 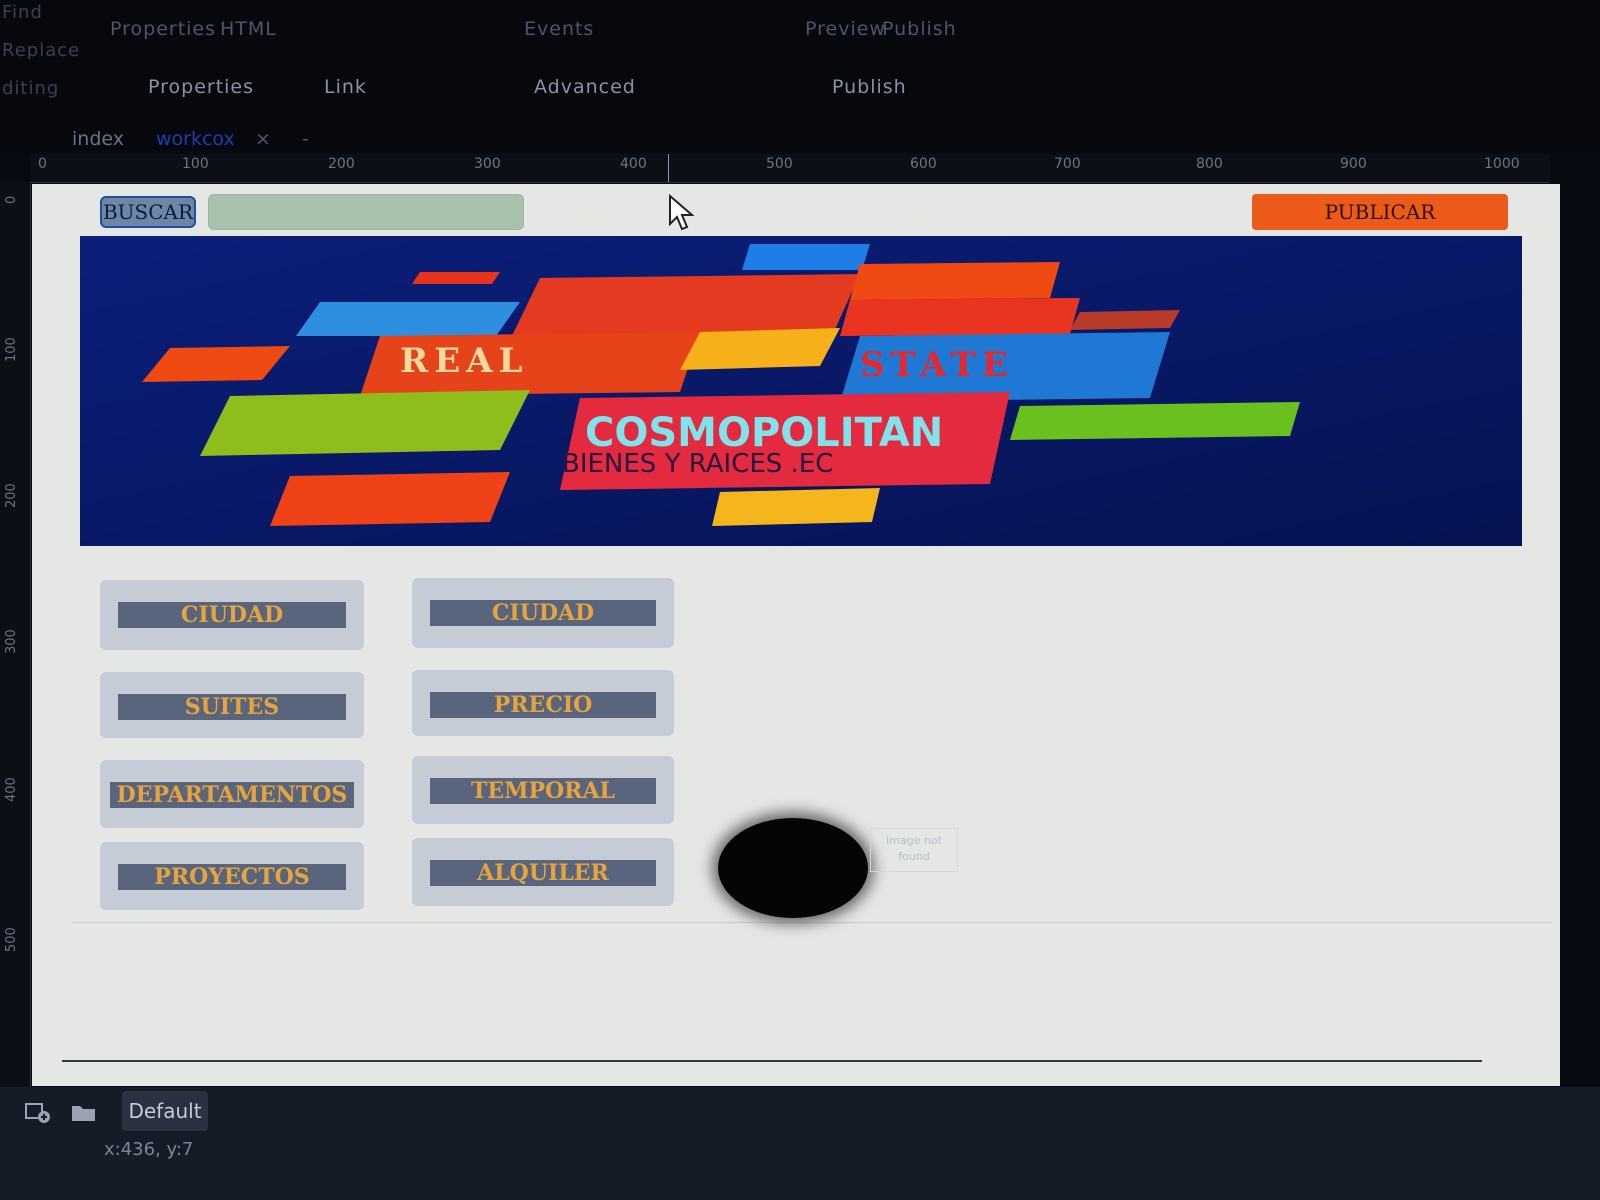 What do you see at coordinates (464, 361) in the screenshot?
I see `banner-word-real: REAL` at bounding box center [464, 361].